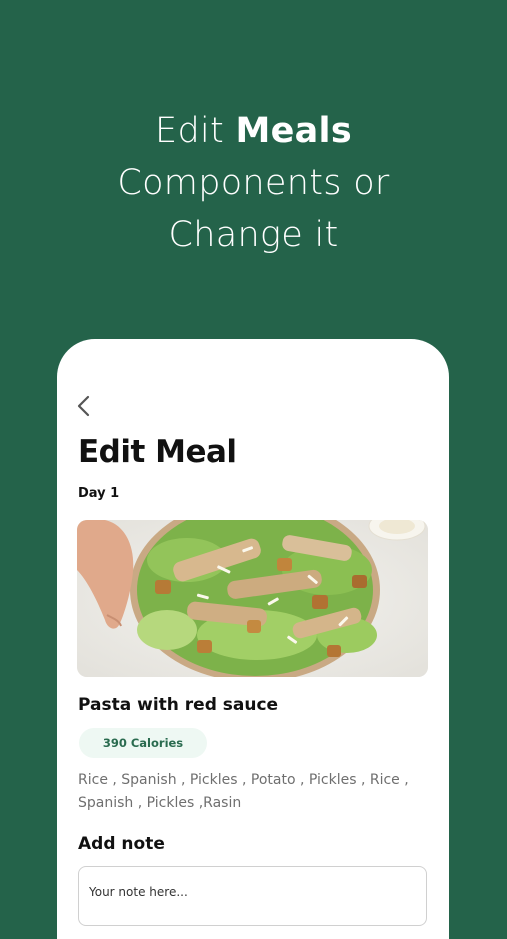 Image resolution: width=507 pixels, height=939 pixels. I want to click on note-input, so click(252, 896).